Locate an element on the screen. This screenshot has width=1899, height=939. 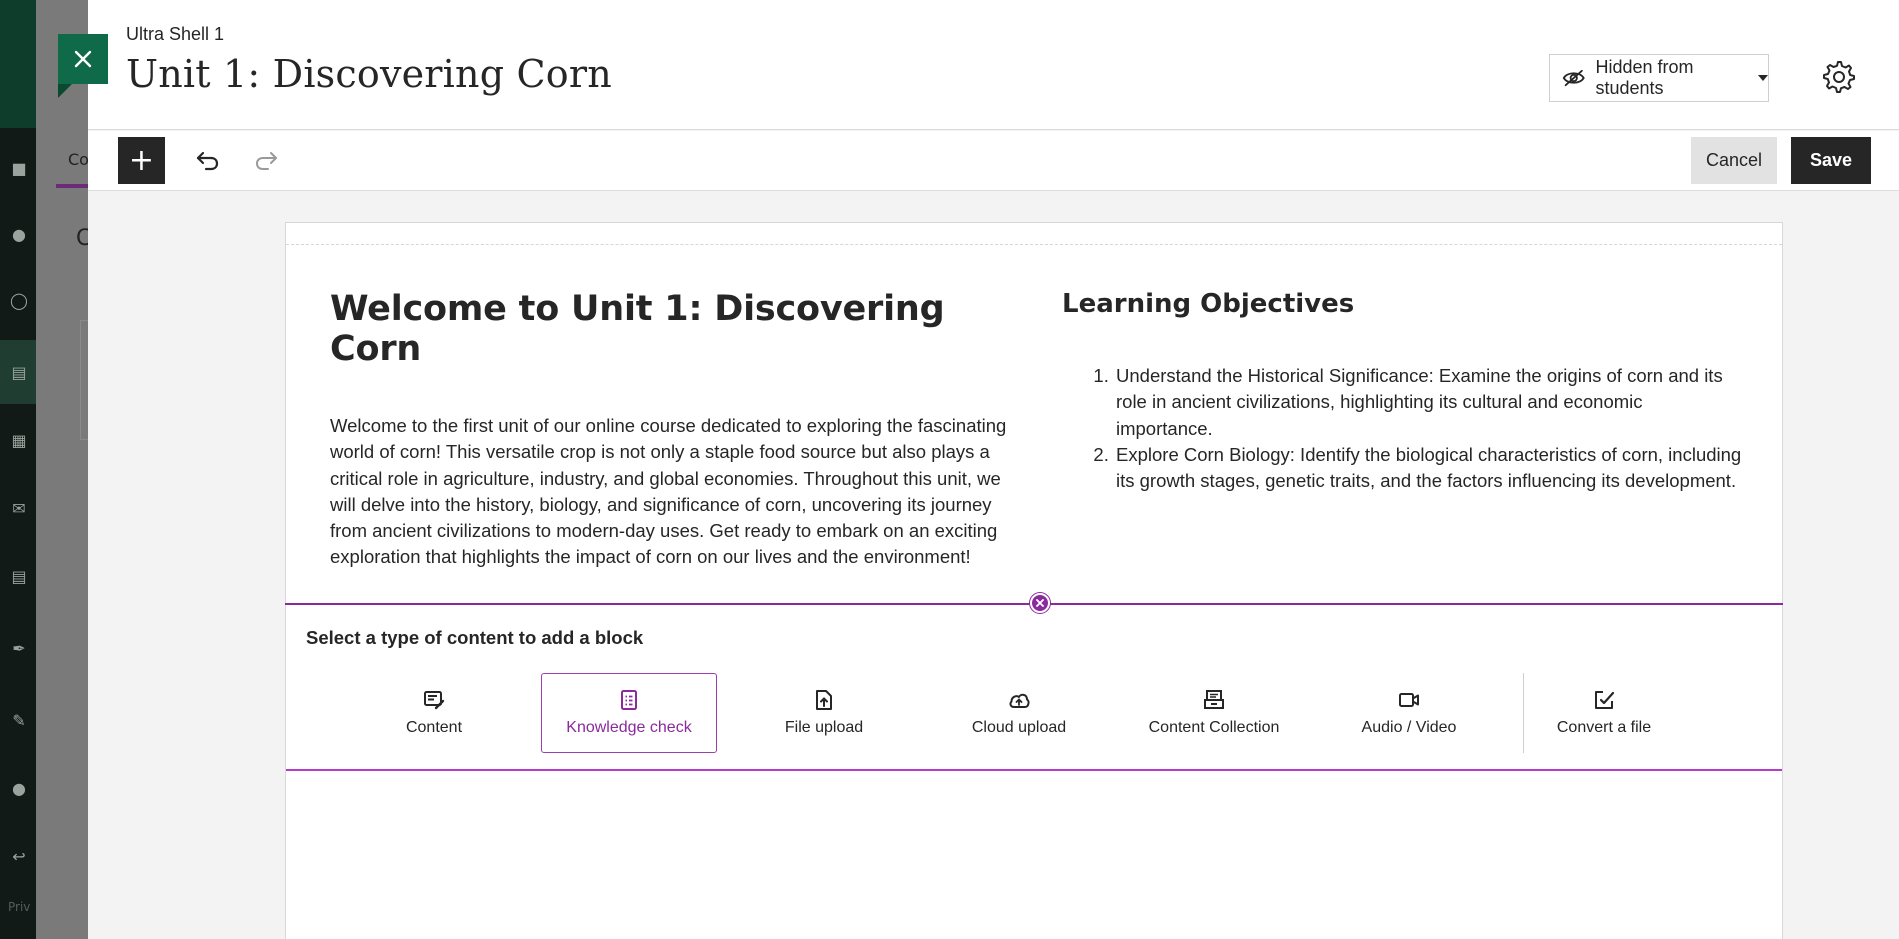
save-button: Save is located at coordinates (1831, 160).